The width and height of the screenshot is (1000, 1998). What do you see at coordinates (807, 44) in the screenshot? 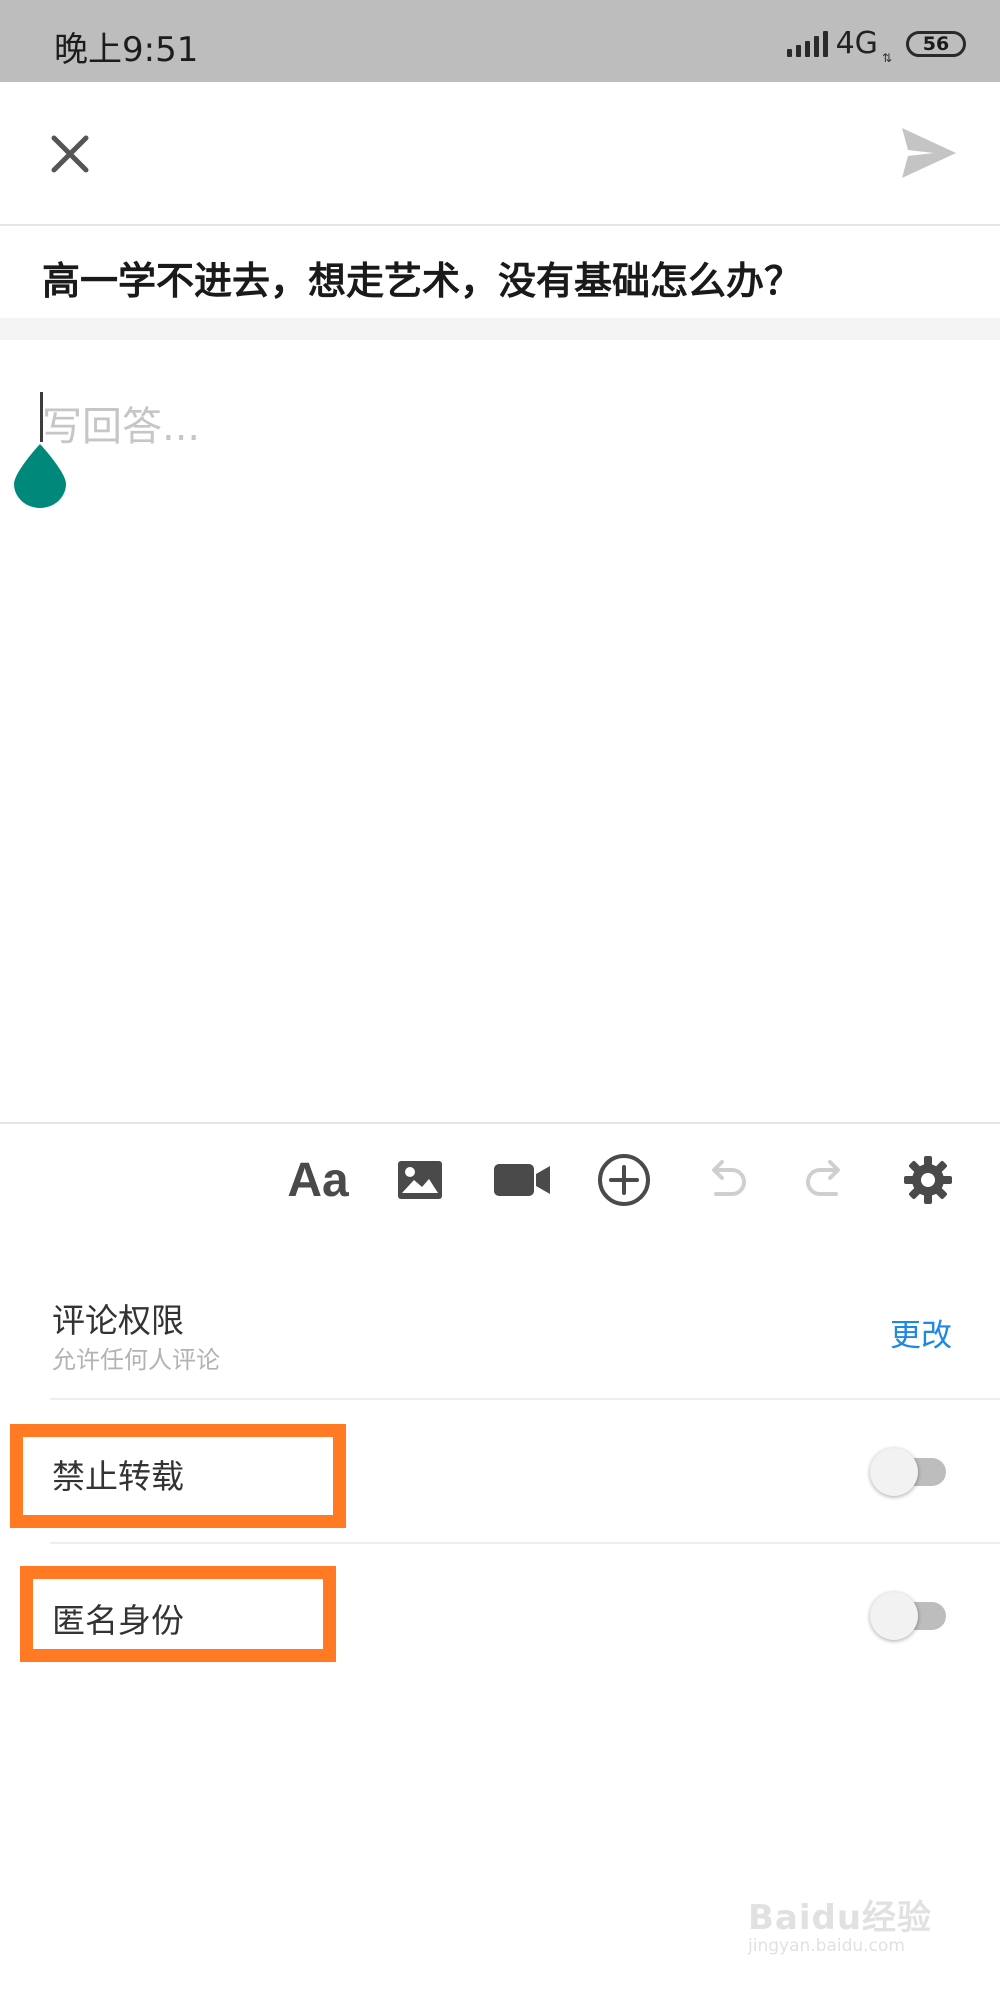
I see `signal-icon` at bounding box center [807, 44].